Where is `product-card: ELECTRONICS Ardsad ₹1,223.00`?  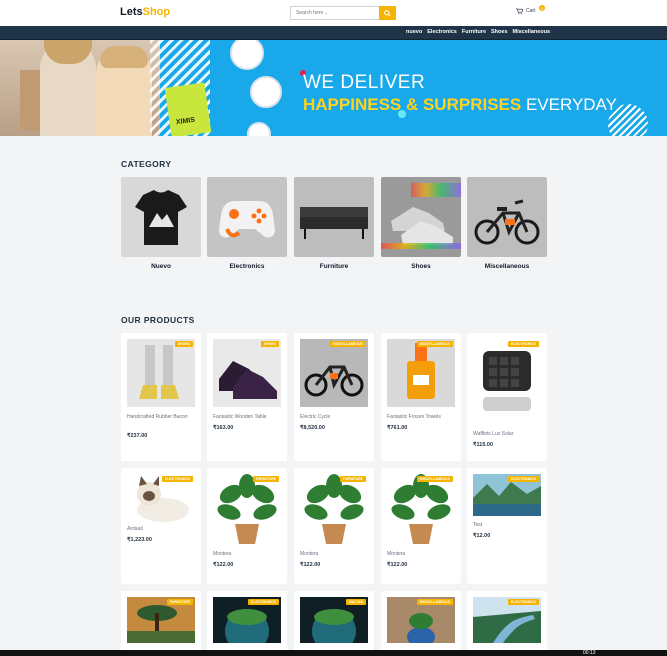 product-card: ELECTRONICS Ardsad ₹1,223.00 is located at coordinates (161, 526).